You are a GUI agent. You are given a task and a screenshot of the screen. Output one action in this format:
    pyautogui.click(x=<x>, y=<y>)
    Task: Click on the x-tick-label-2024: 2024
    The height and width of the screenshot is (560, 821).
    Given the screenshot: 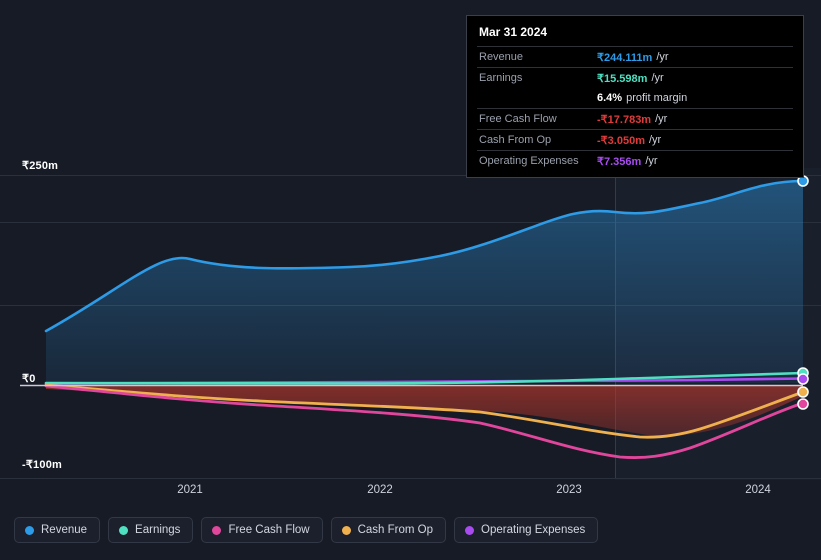 What is the action you would take?
    pyautogui.click(x=758, y=490)
    